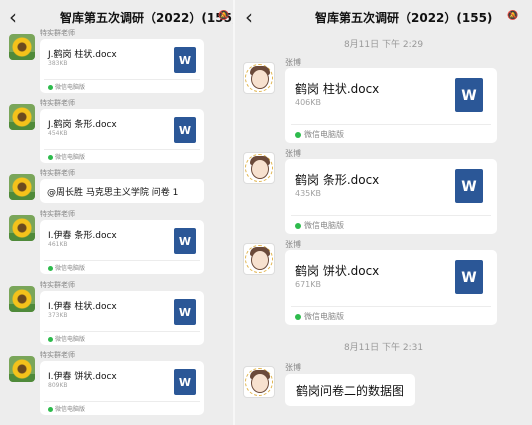 Image resolution: width=532 pixels, height=425 pixels. Describe the element at coordinates (58, 133) in the screenshot. I see `file-size: 454KB` at that location.